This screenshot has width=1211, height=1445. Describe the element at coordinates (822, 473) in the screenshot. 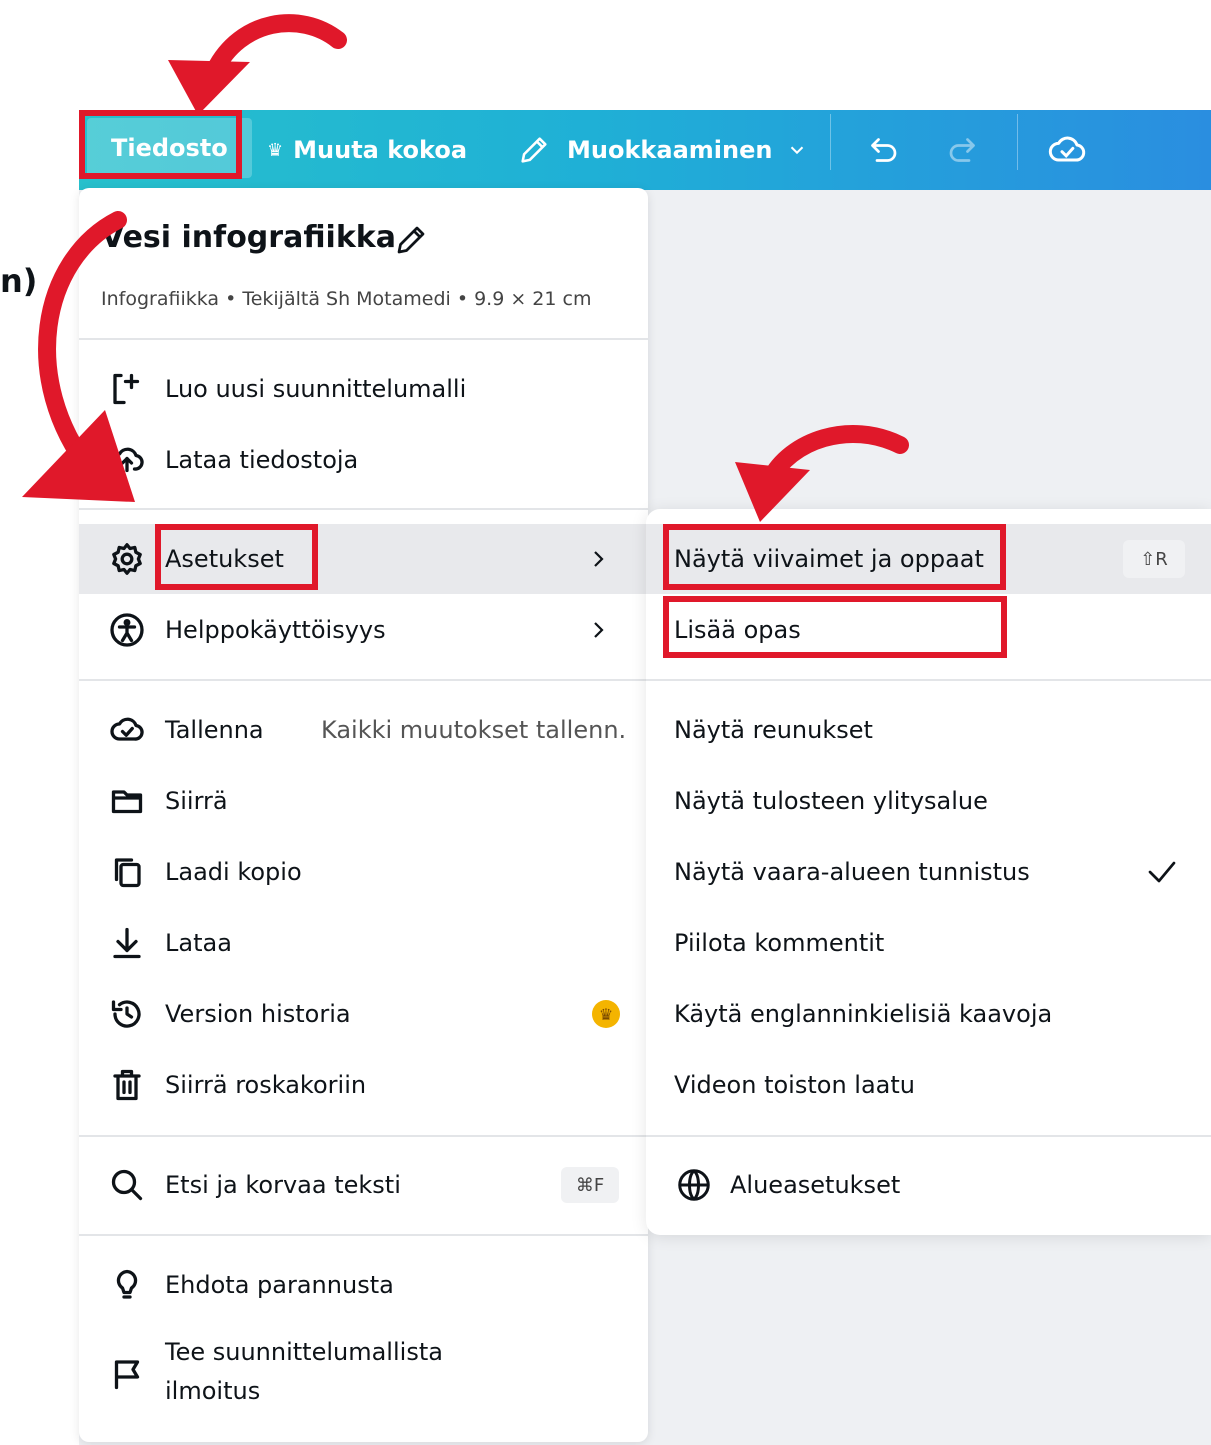

I see `arrow-to-rulers` at that location.